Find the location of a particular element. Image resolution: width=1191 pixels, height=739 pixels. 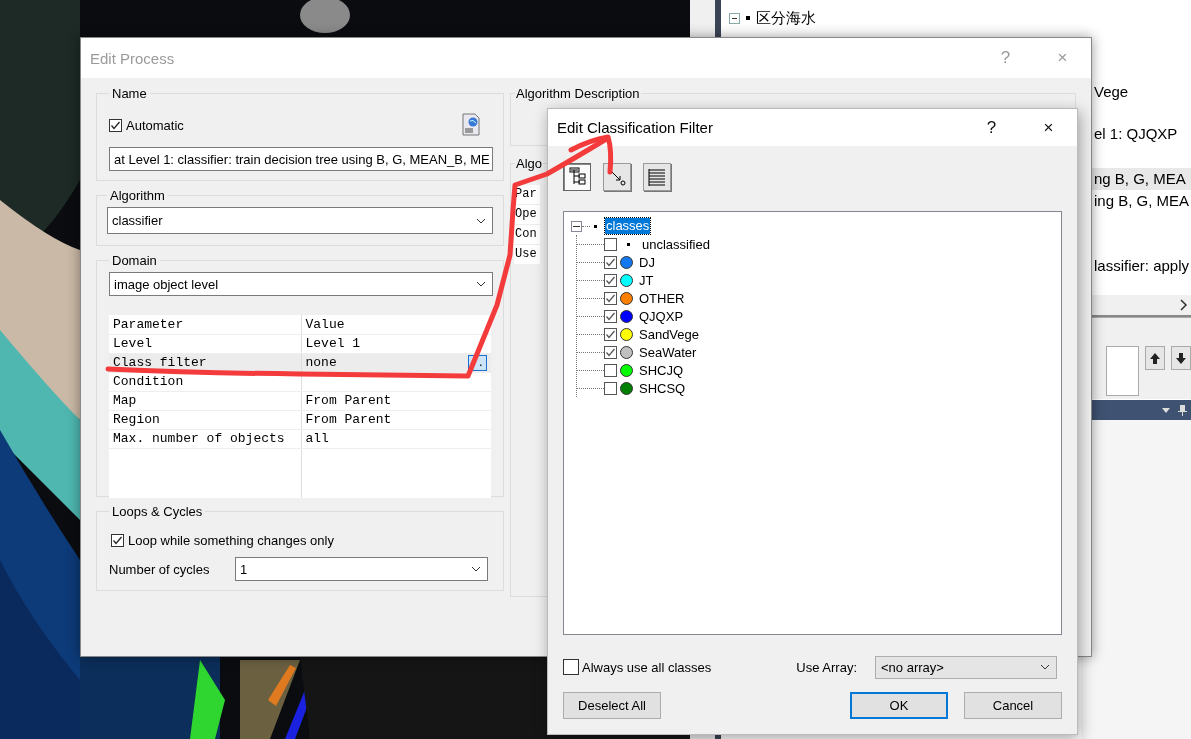

array-dropdown: <no array> is located at coordinates (966, 667).